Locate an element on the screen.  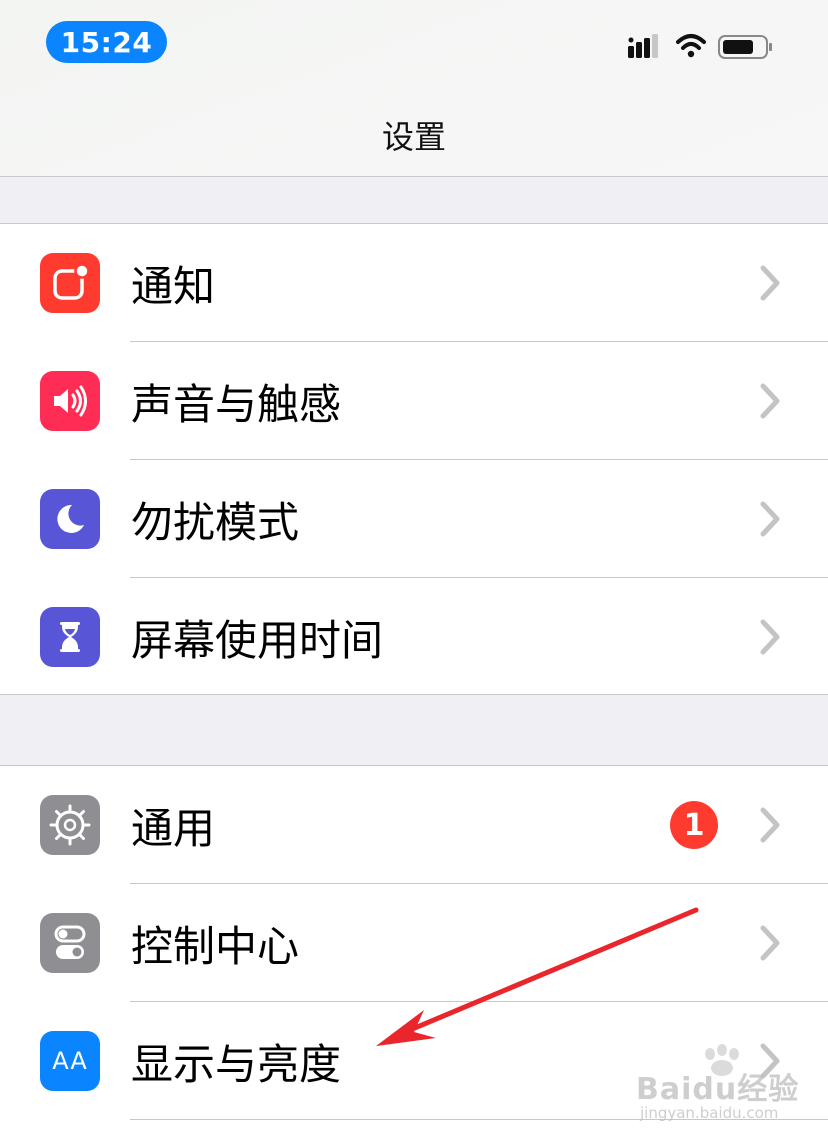
settings-row-do-not-disturb: 勿扰模式 is located at coordinates (414, 519).